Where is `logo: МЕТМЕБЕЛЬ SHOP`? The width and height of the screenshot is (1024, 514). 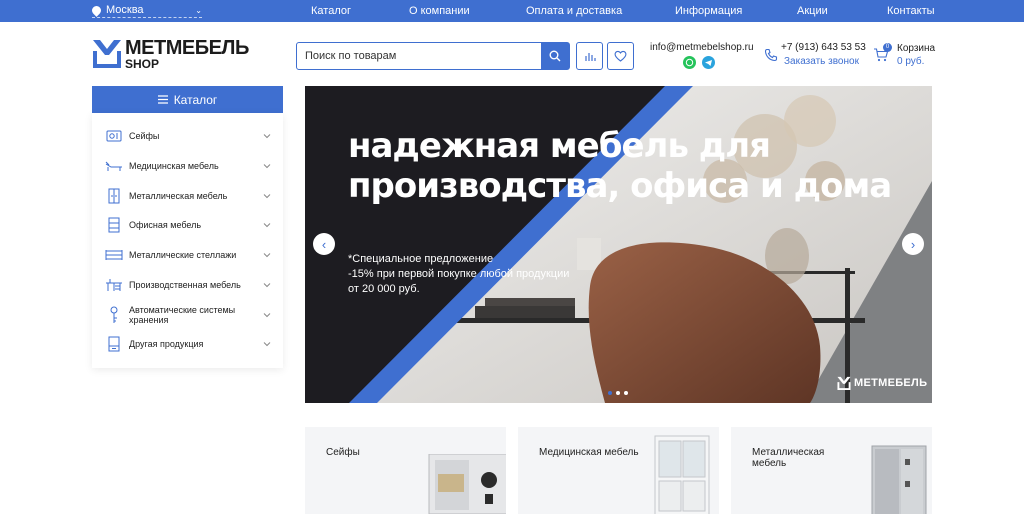 logo: МЕТМЕБЕЛЬ SHOP is located at coordinates (170, 54).